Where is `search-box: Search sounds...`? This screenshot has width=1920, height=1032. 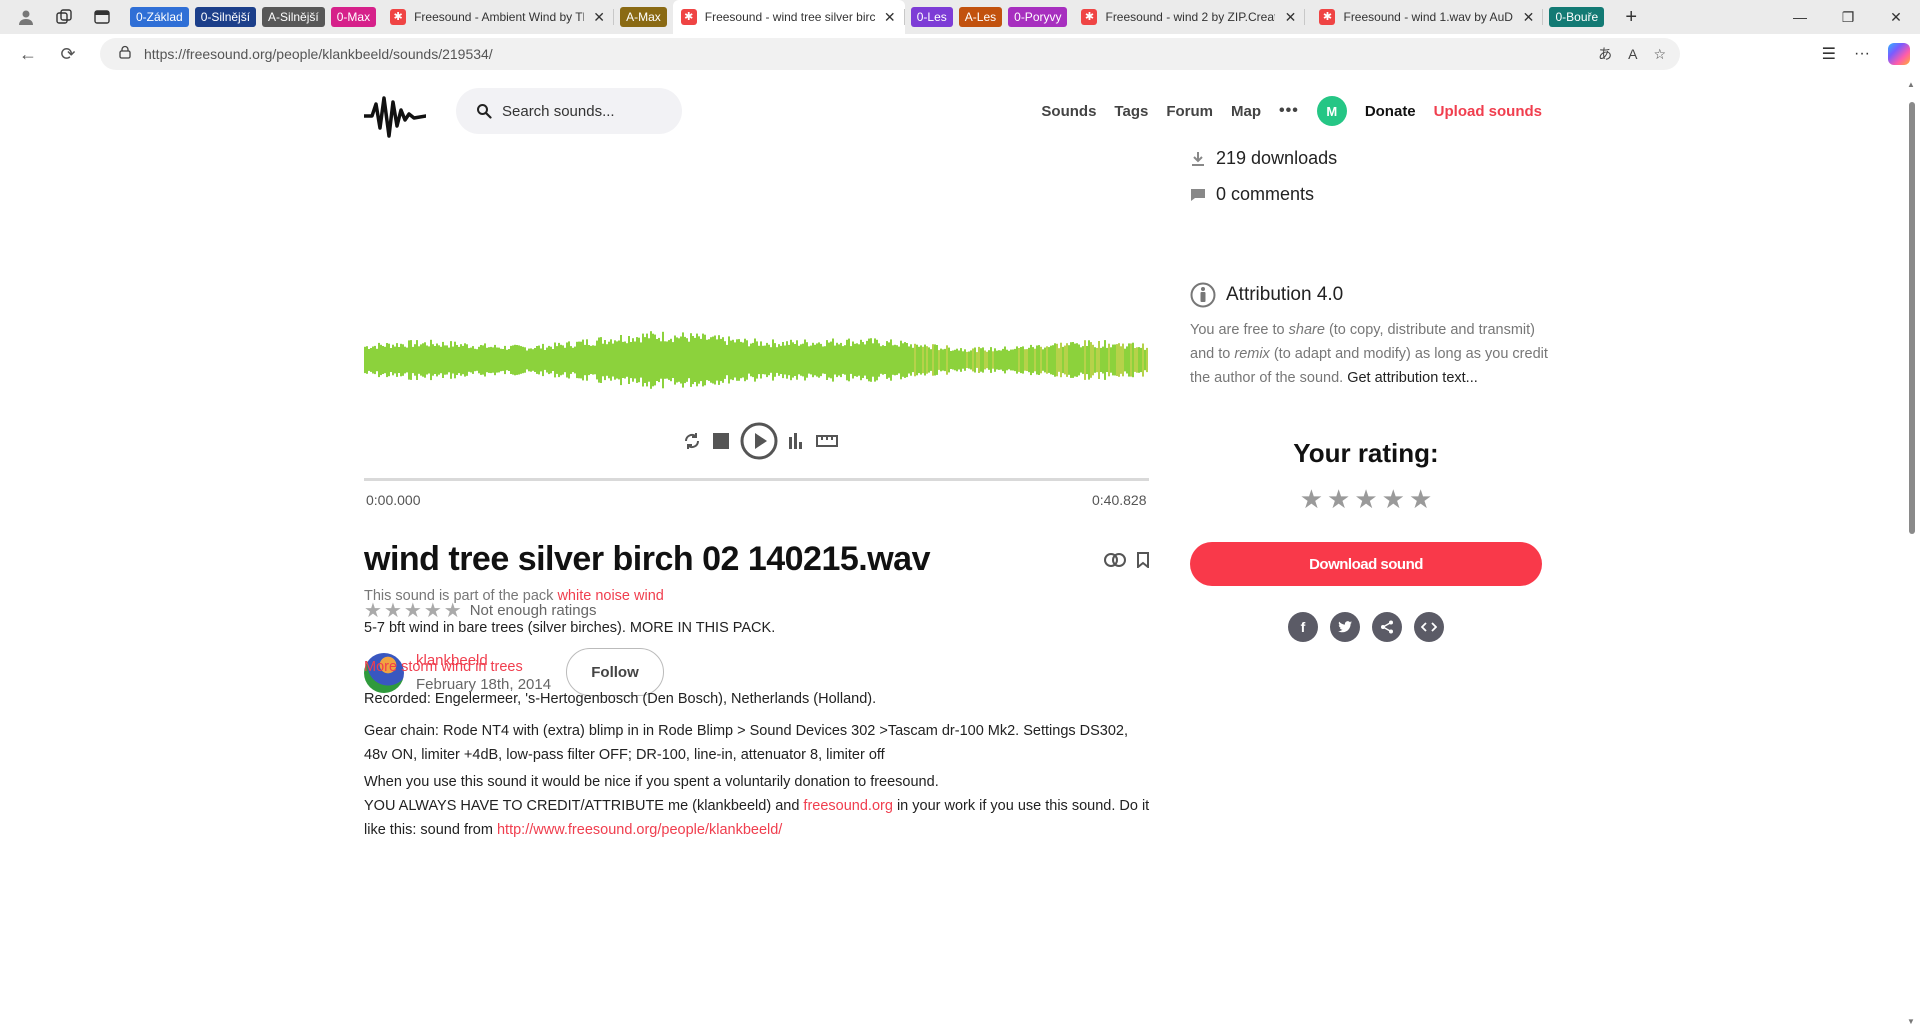
search-box: Search sounds... is located at coordinates (569, 111).